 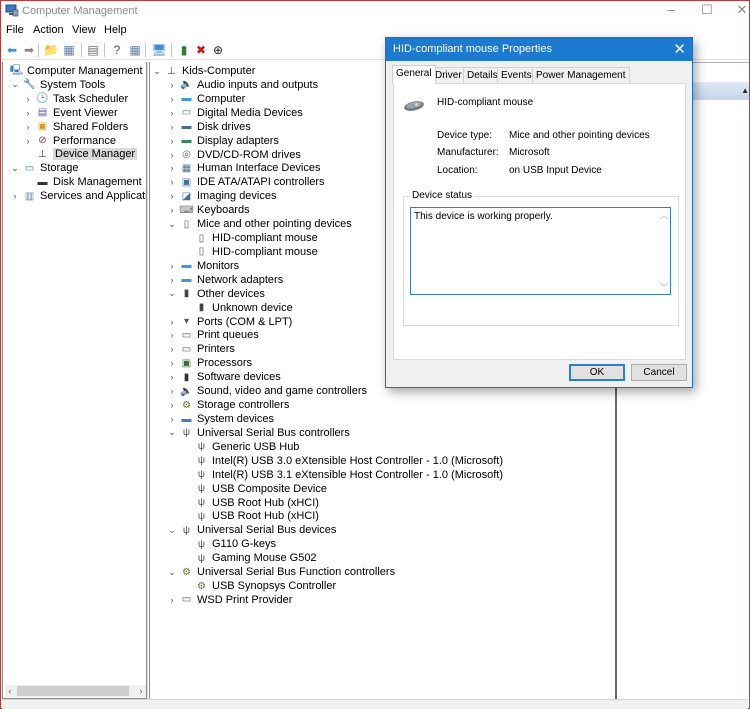 I want to click on tree-item: › ▣ Shared Folders, so click(x=76, y=127).